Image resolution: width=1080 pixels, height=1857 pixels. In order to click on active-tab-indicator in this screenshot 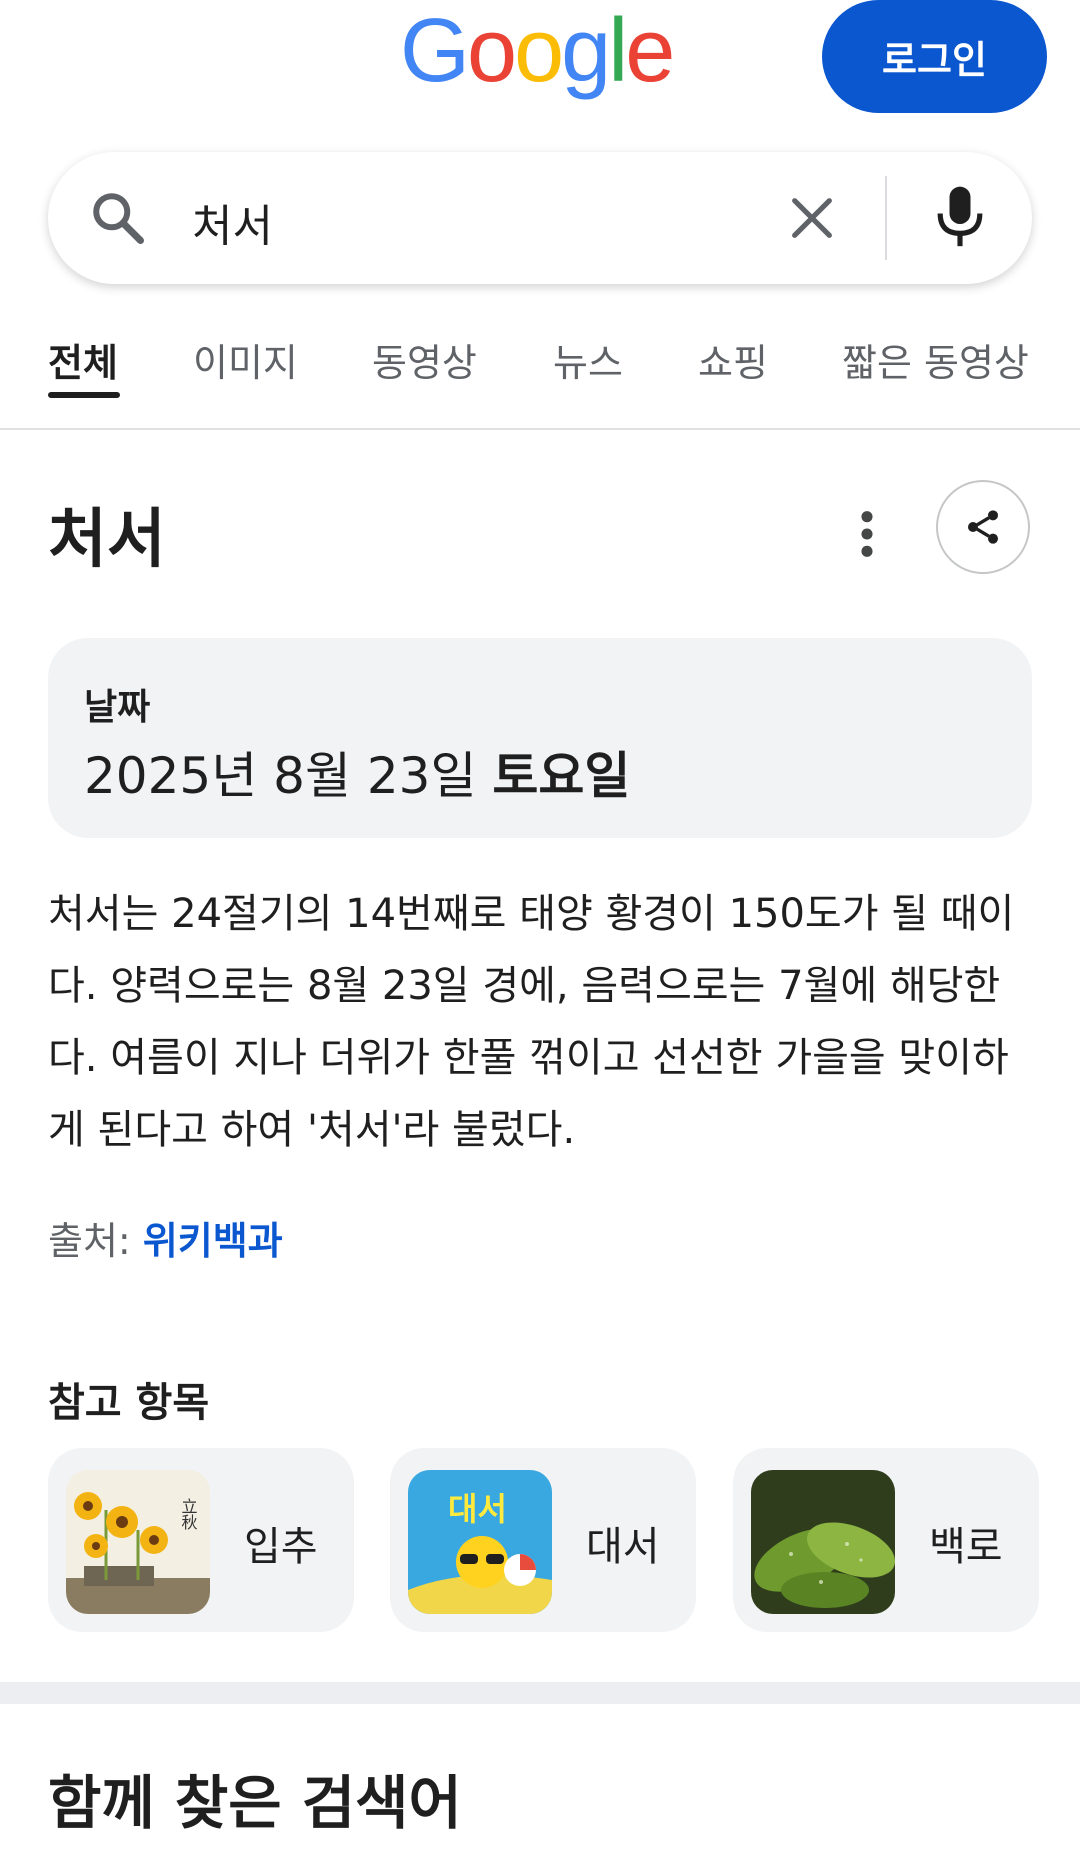, I will do `click(84, 395)`.